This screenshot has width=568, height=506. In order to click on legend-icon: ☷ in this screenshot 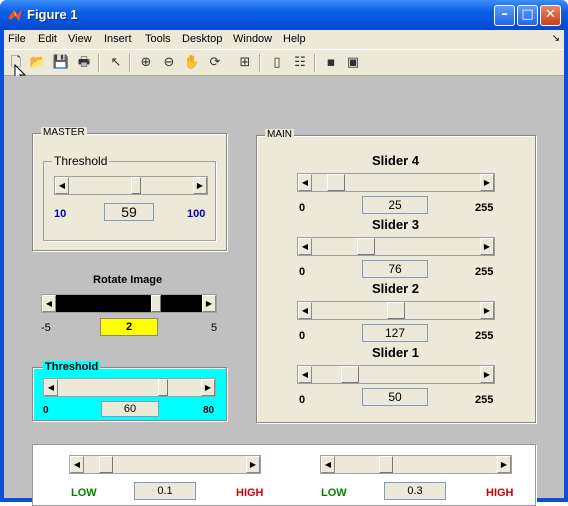, I will do `click(300, 63)`.